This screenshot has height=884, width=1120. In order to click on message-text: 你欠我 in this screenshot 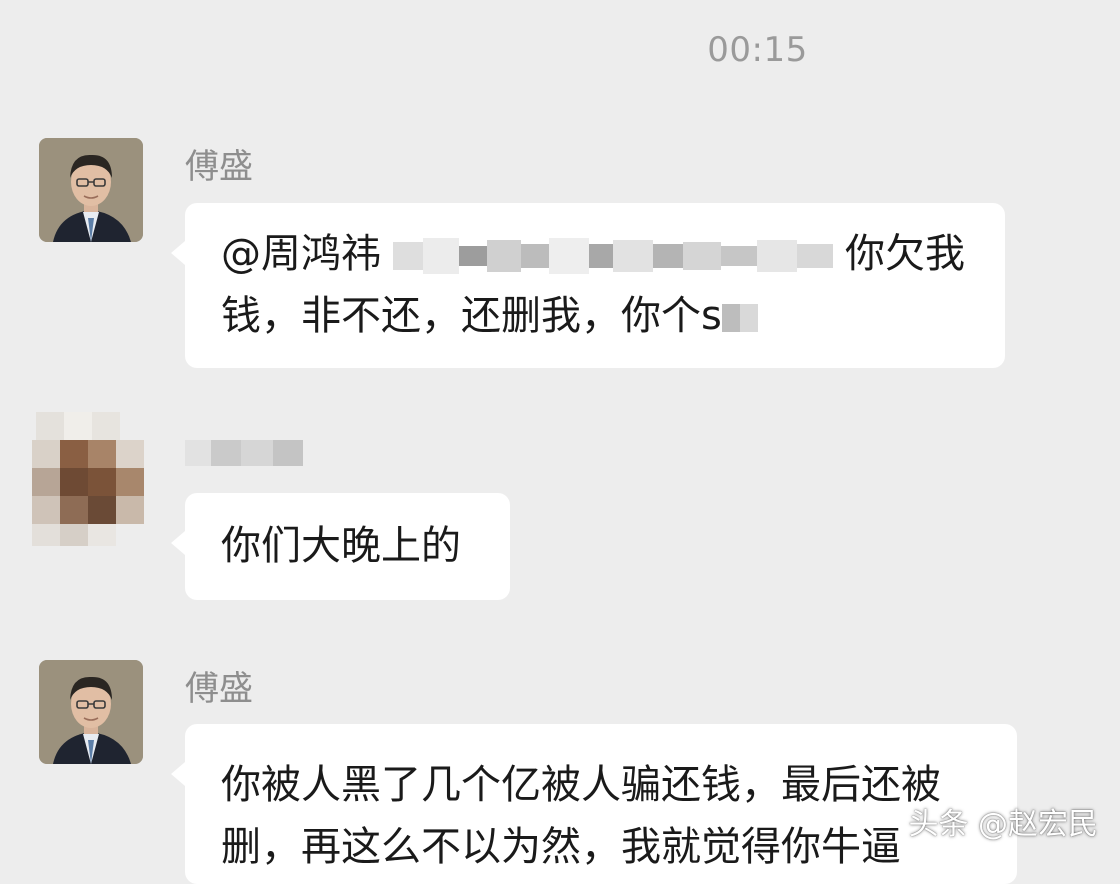, I will do `click(905, 254)`.